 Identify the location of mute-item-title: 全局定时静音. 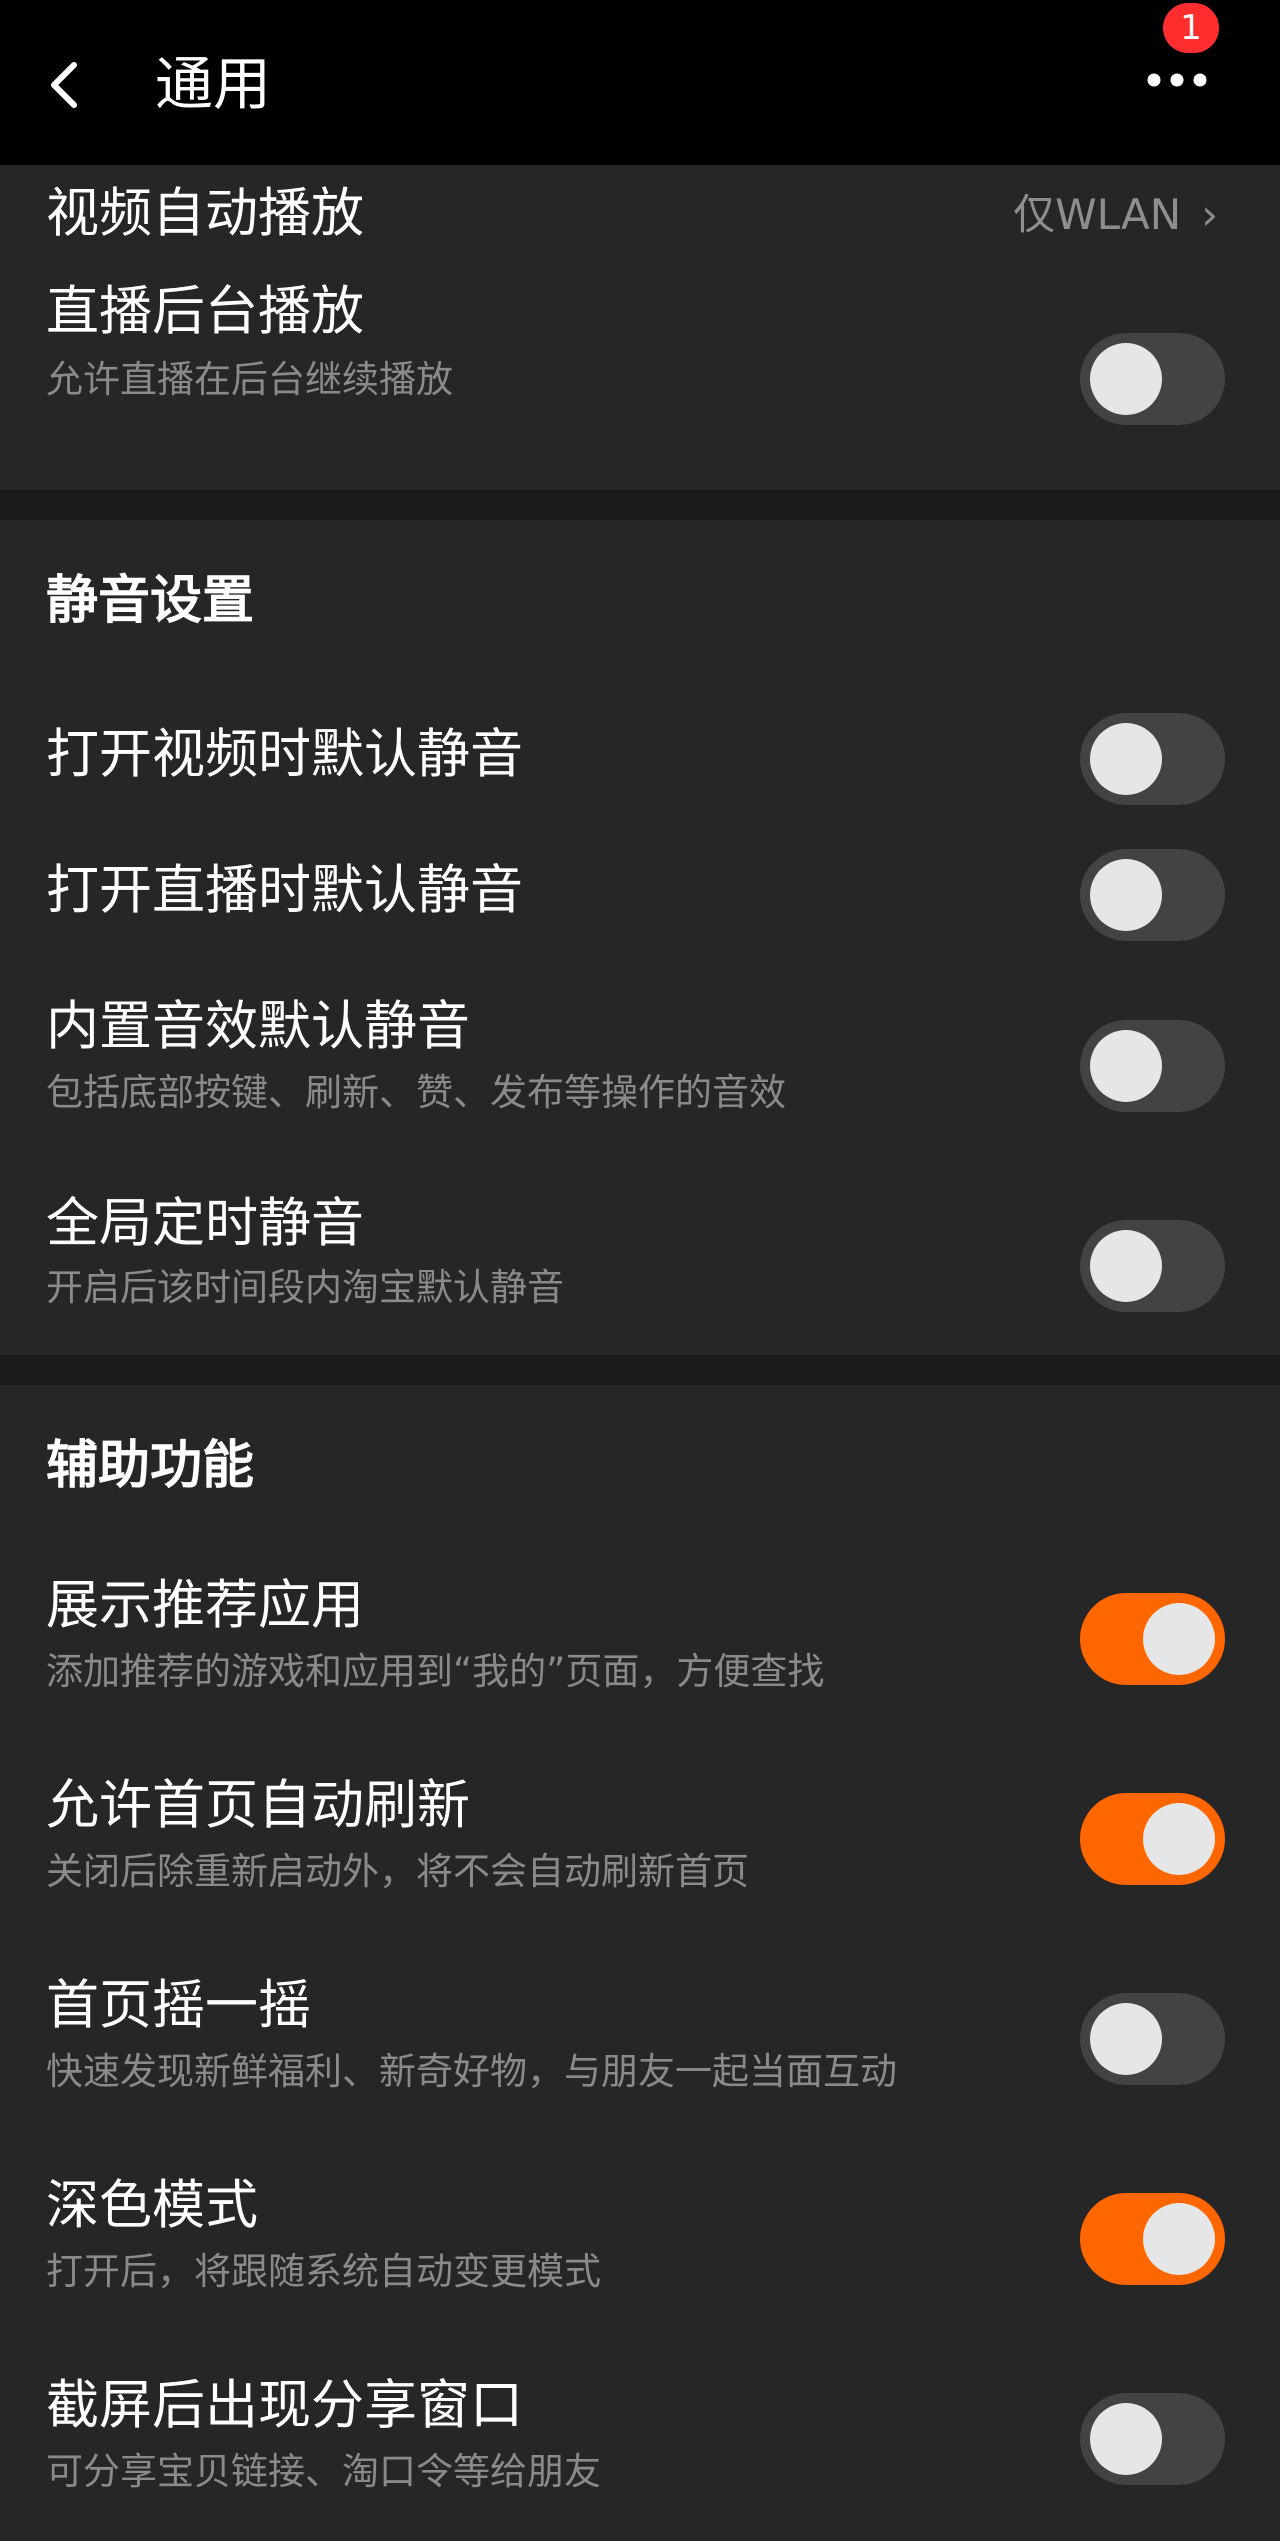
(205, 1223).